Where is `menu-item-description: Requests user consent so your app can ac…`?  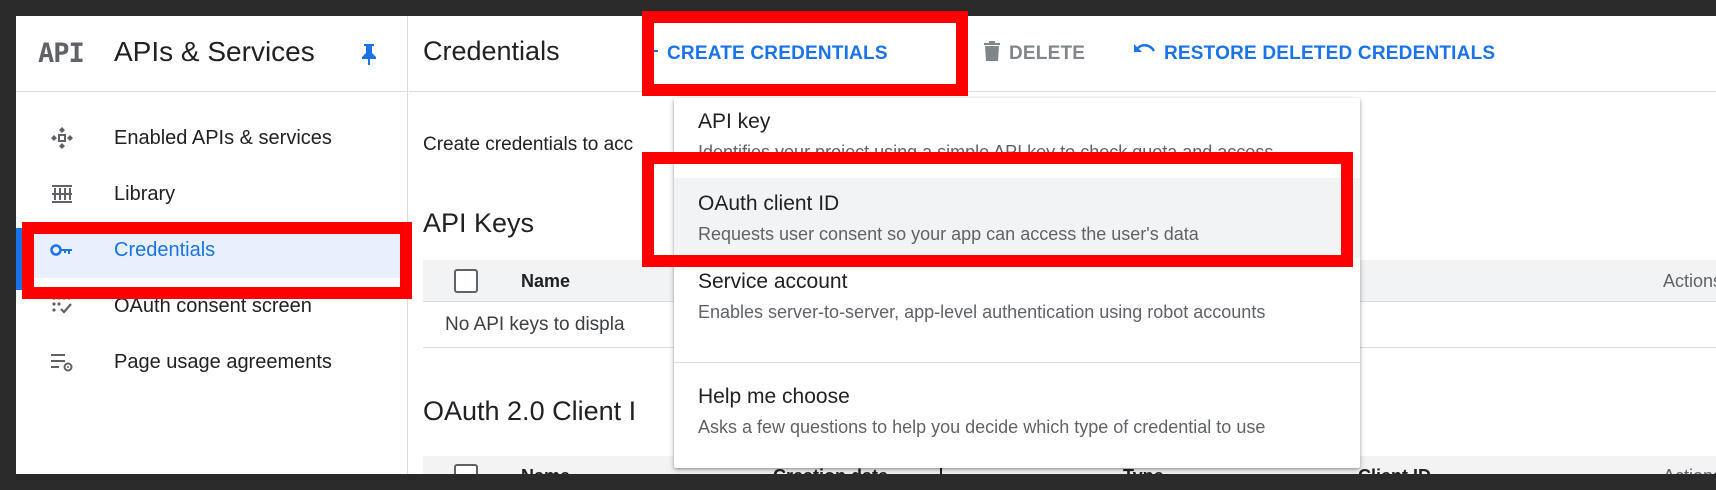 menu-item-description: Requests user consent so your app can ac… is located at coordinates (948, 234).